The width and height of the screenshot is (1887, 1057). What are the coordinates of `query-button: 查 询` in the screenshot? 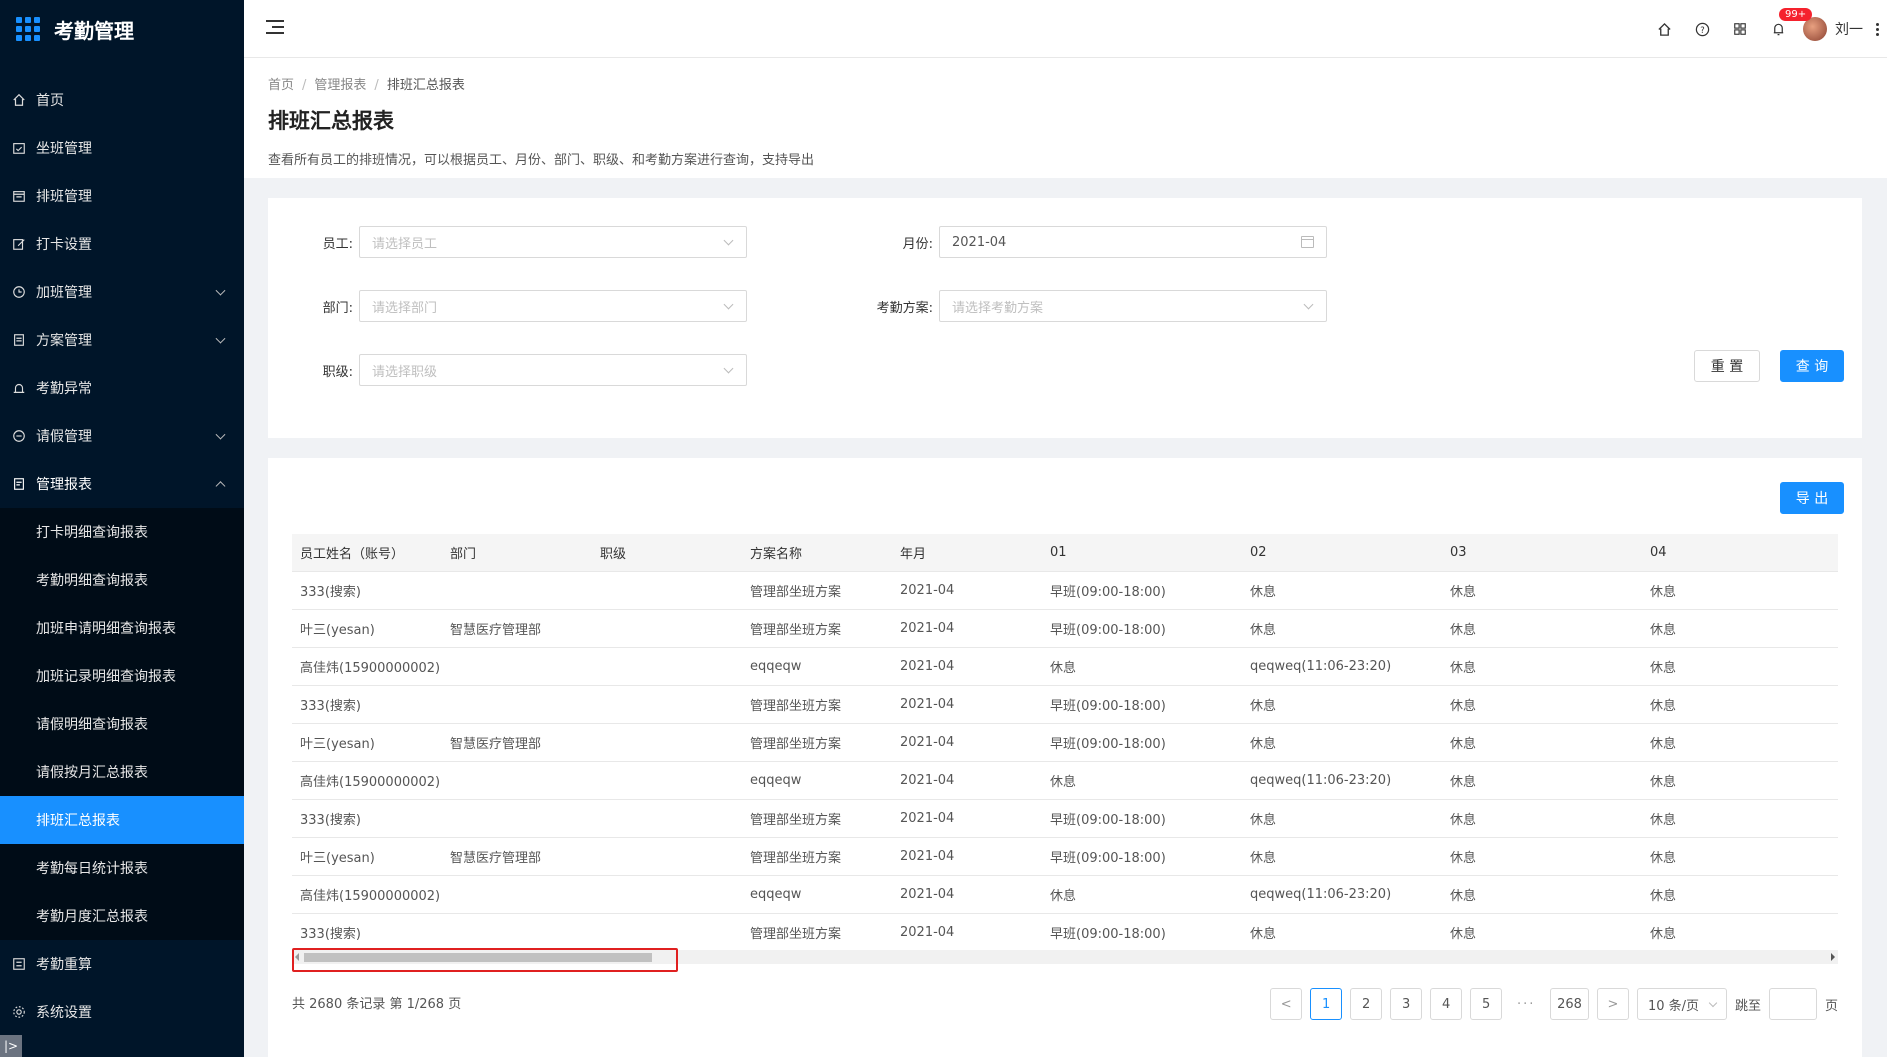 It's located at (1812, 366).